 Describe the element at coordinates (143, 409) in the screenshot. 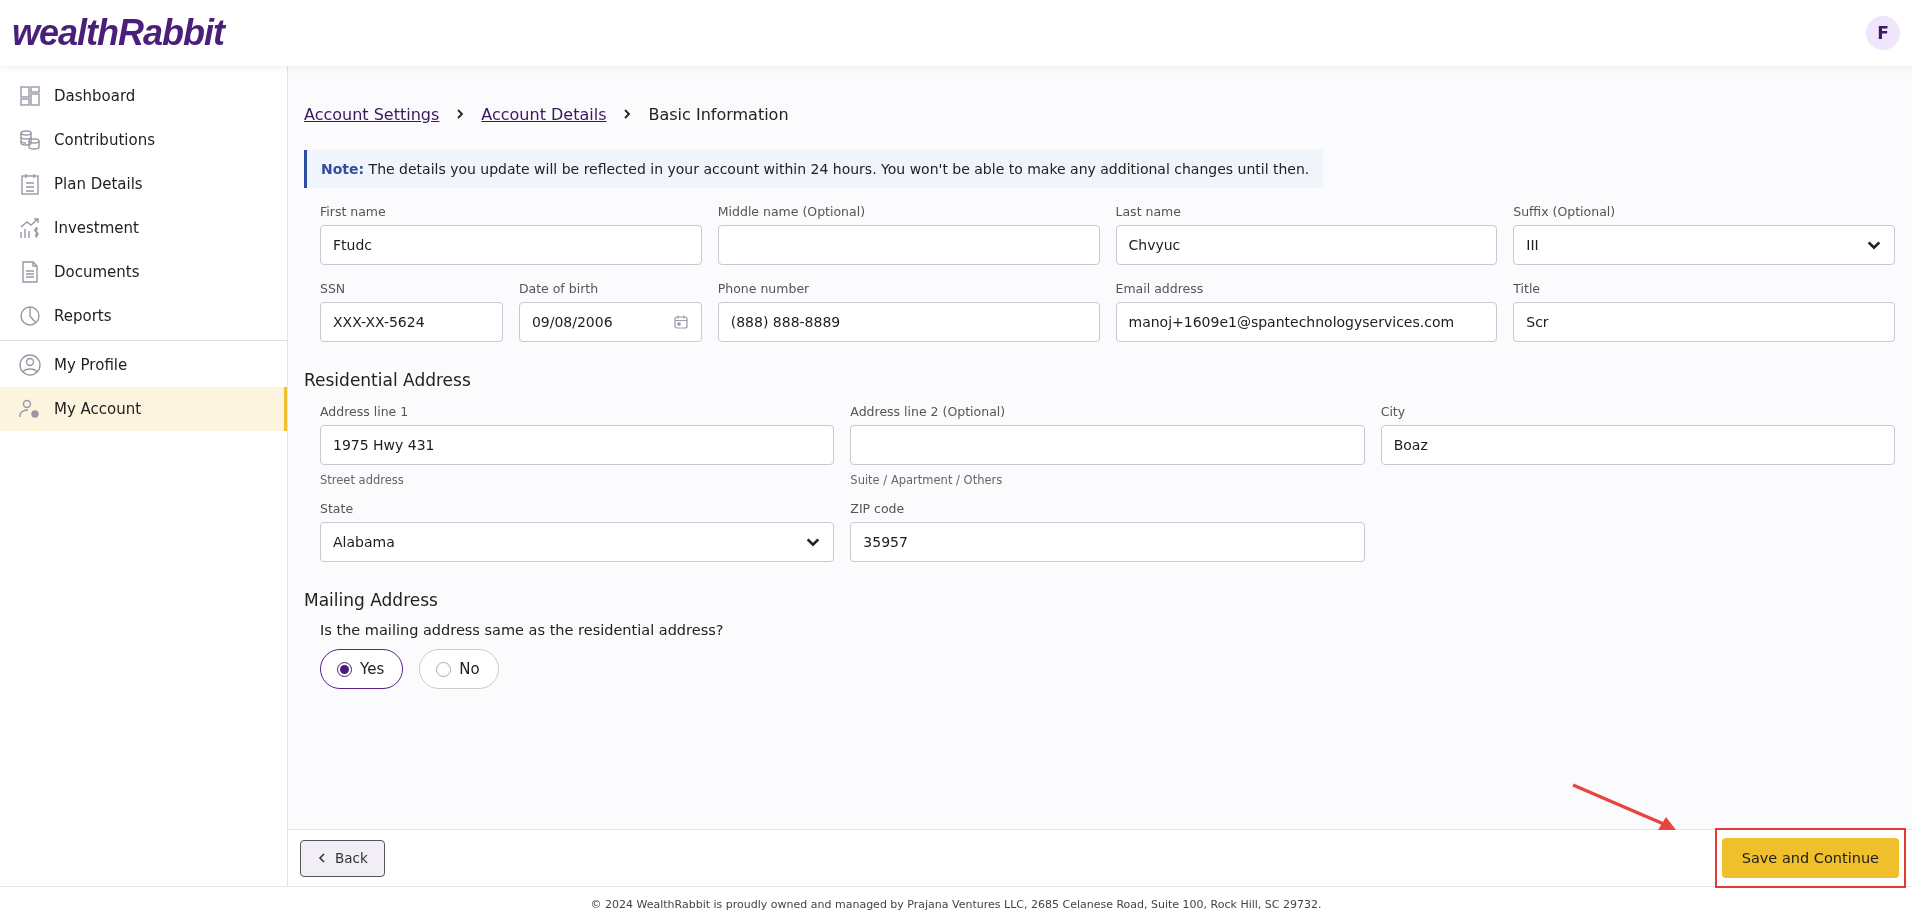

I see `nav-item: My Account` at that location.